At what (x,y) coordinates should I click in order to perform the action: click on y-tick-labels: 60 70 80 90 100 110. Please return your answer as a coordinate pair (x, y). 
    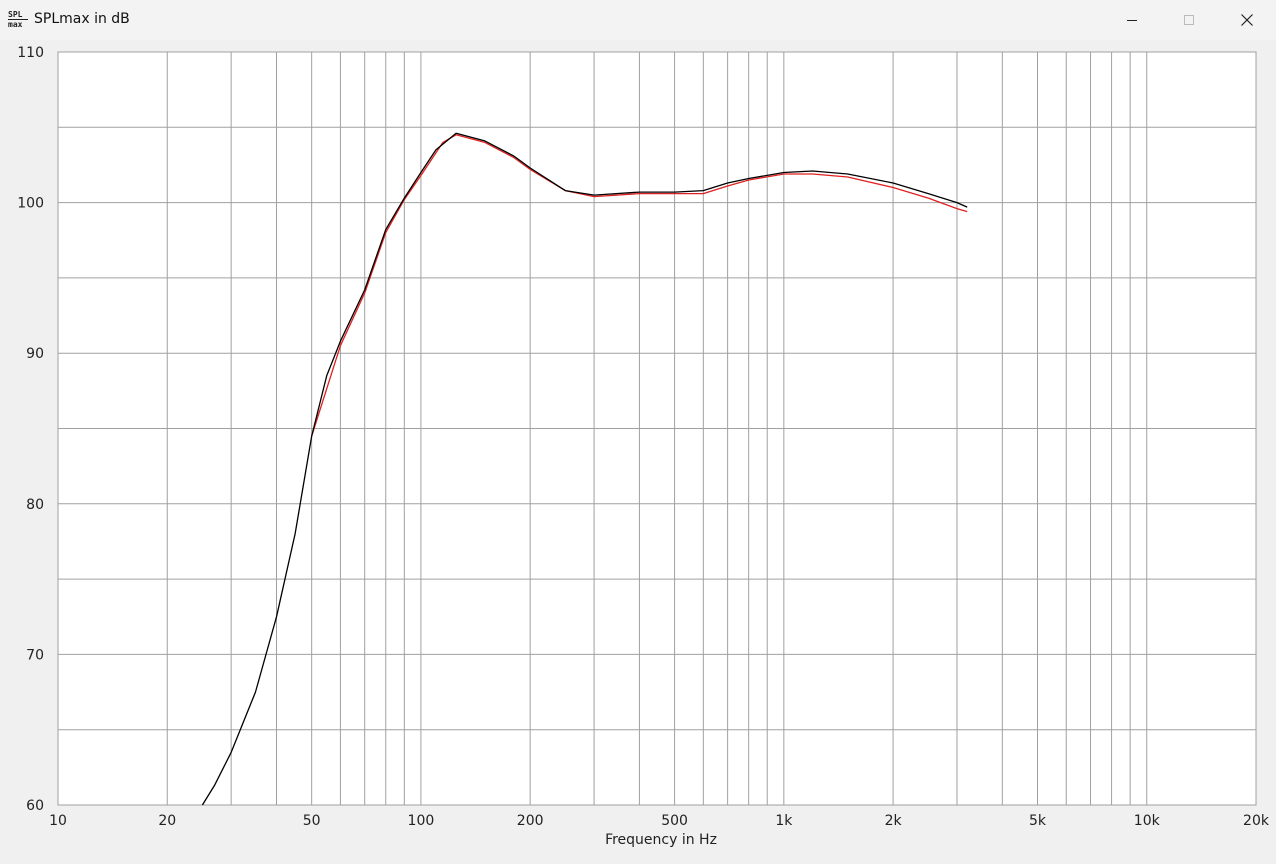
    Looking at the image, I should click on (30, 429).